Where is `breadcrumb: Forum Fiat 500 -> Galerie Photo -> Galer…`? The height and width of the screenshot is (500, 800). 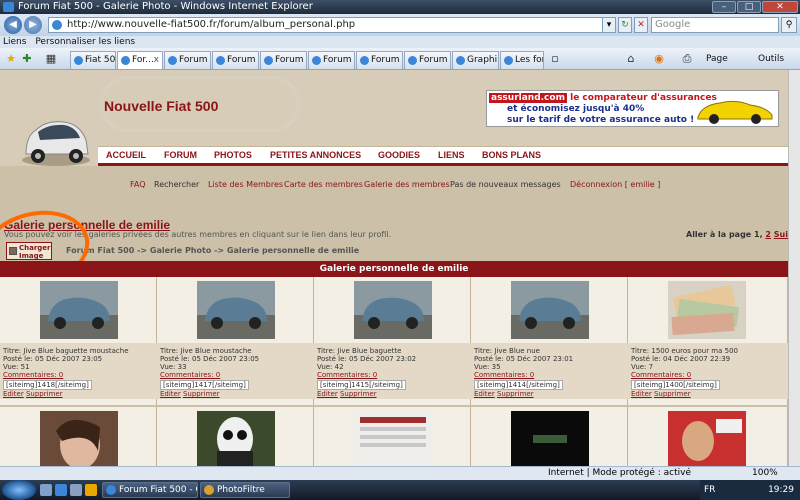 breadcrumb: Forum Fiat 500 -> Galerie Photo -> Galer… is located at coordinates (212, 250).